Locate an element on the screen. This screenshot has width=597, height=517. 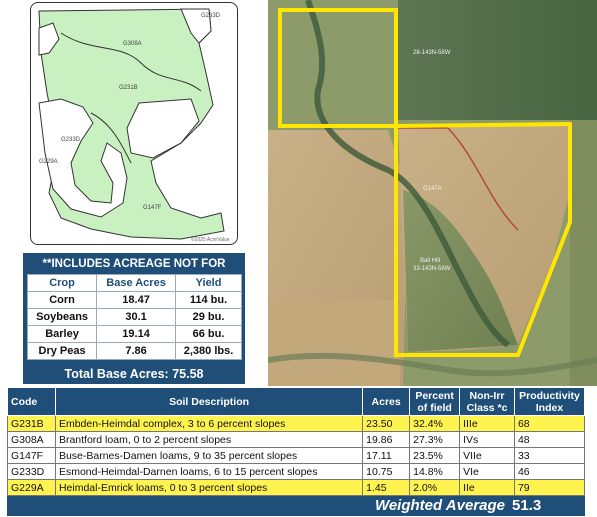
map-copyright: ©2025 AcreValue is located at coordinates (210, 239).